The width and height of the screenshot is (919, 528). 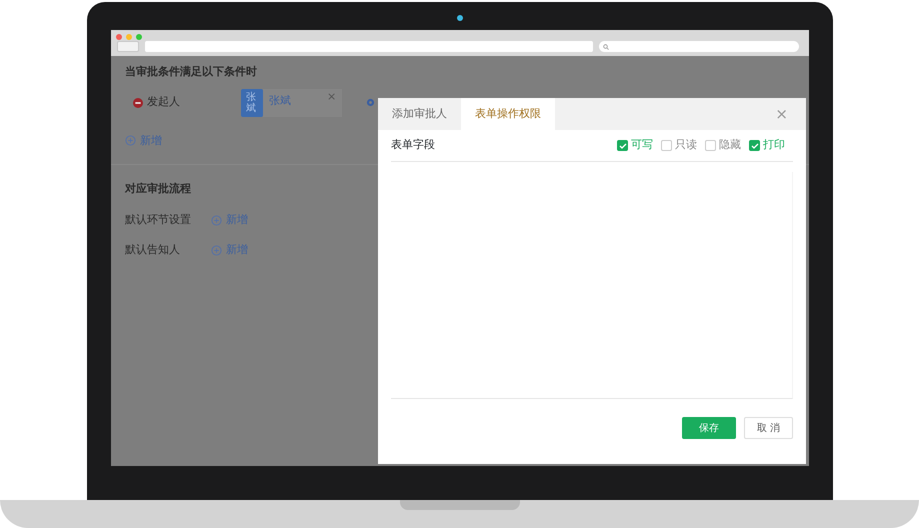 I want to click on address-field, so click(x=369, y=46).